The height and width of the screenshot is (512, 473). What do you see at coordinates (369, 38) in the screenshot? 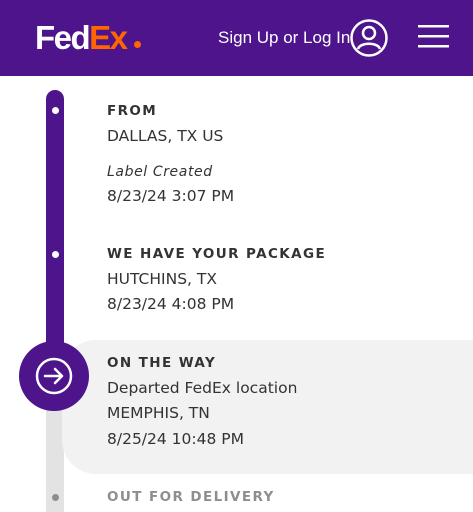
I see `user-circle-icon` at bounding box center [369, 38].